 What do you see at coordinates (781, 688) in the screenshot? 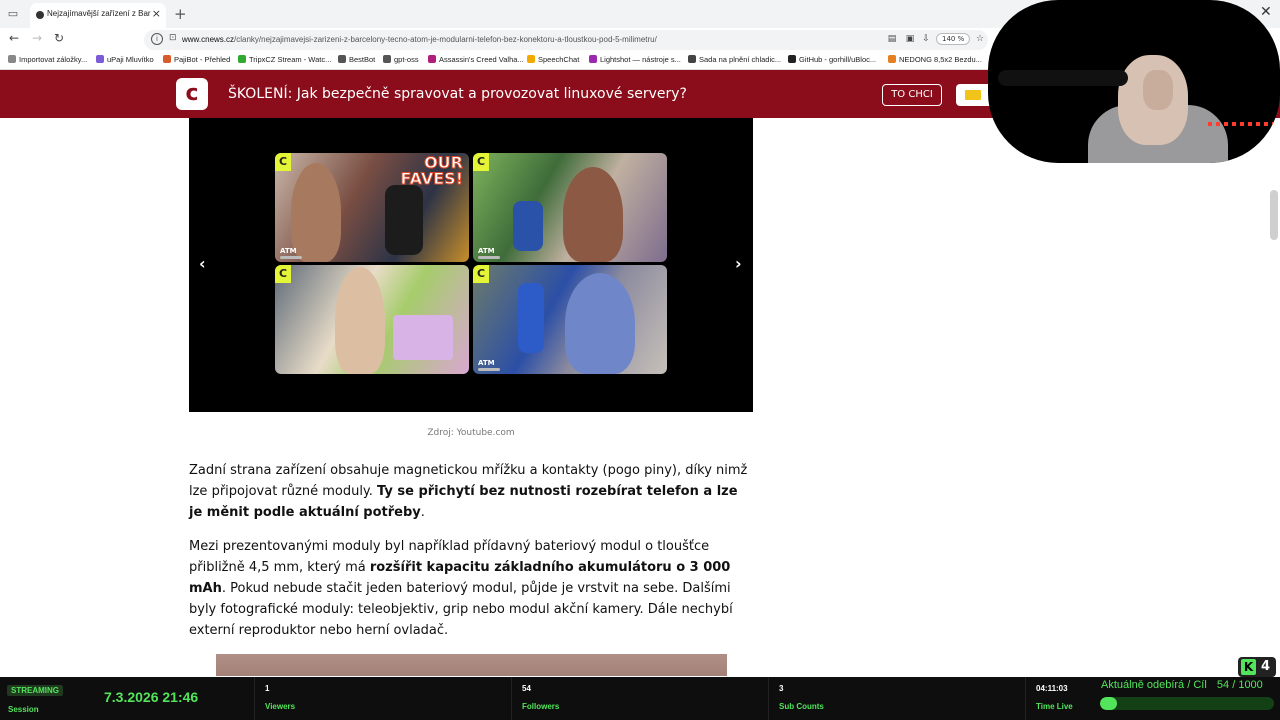
I see `subs-value: 3` at bounding box center [781, 688].